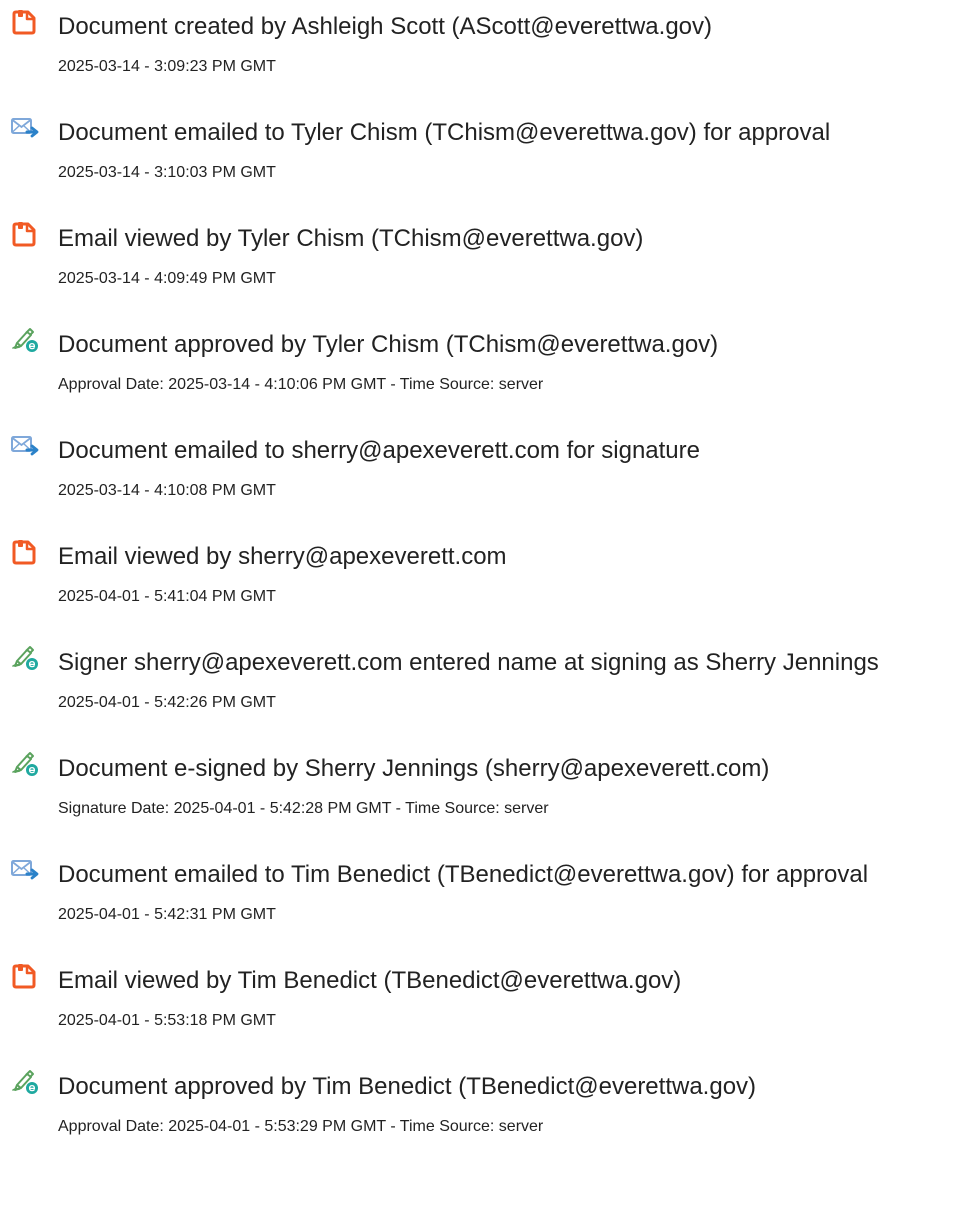 The height and width of the screenshot is (1226, 969). I want to click on entry-timestamp: 2025-04-01 - 5:42:31 PM GMT, so click(167, 914).